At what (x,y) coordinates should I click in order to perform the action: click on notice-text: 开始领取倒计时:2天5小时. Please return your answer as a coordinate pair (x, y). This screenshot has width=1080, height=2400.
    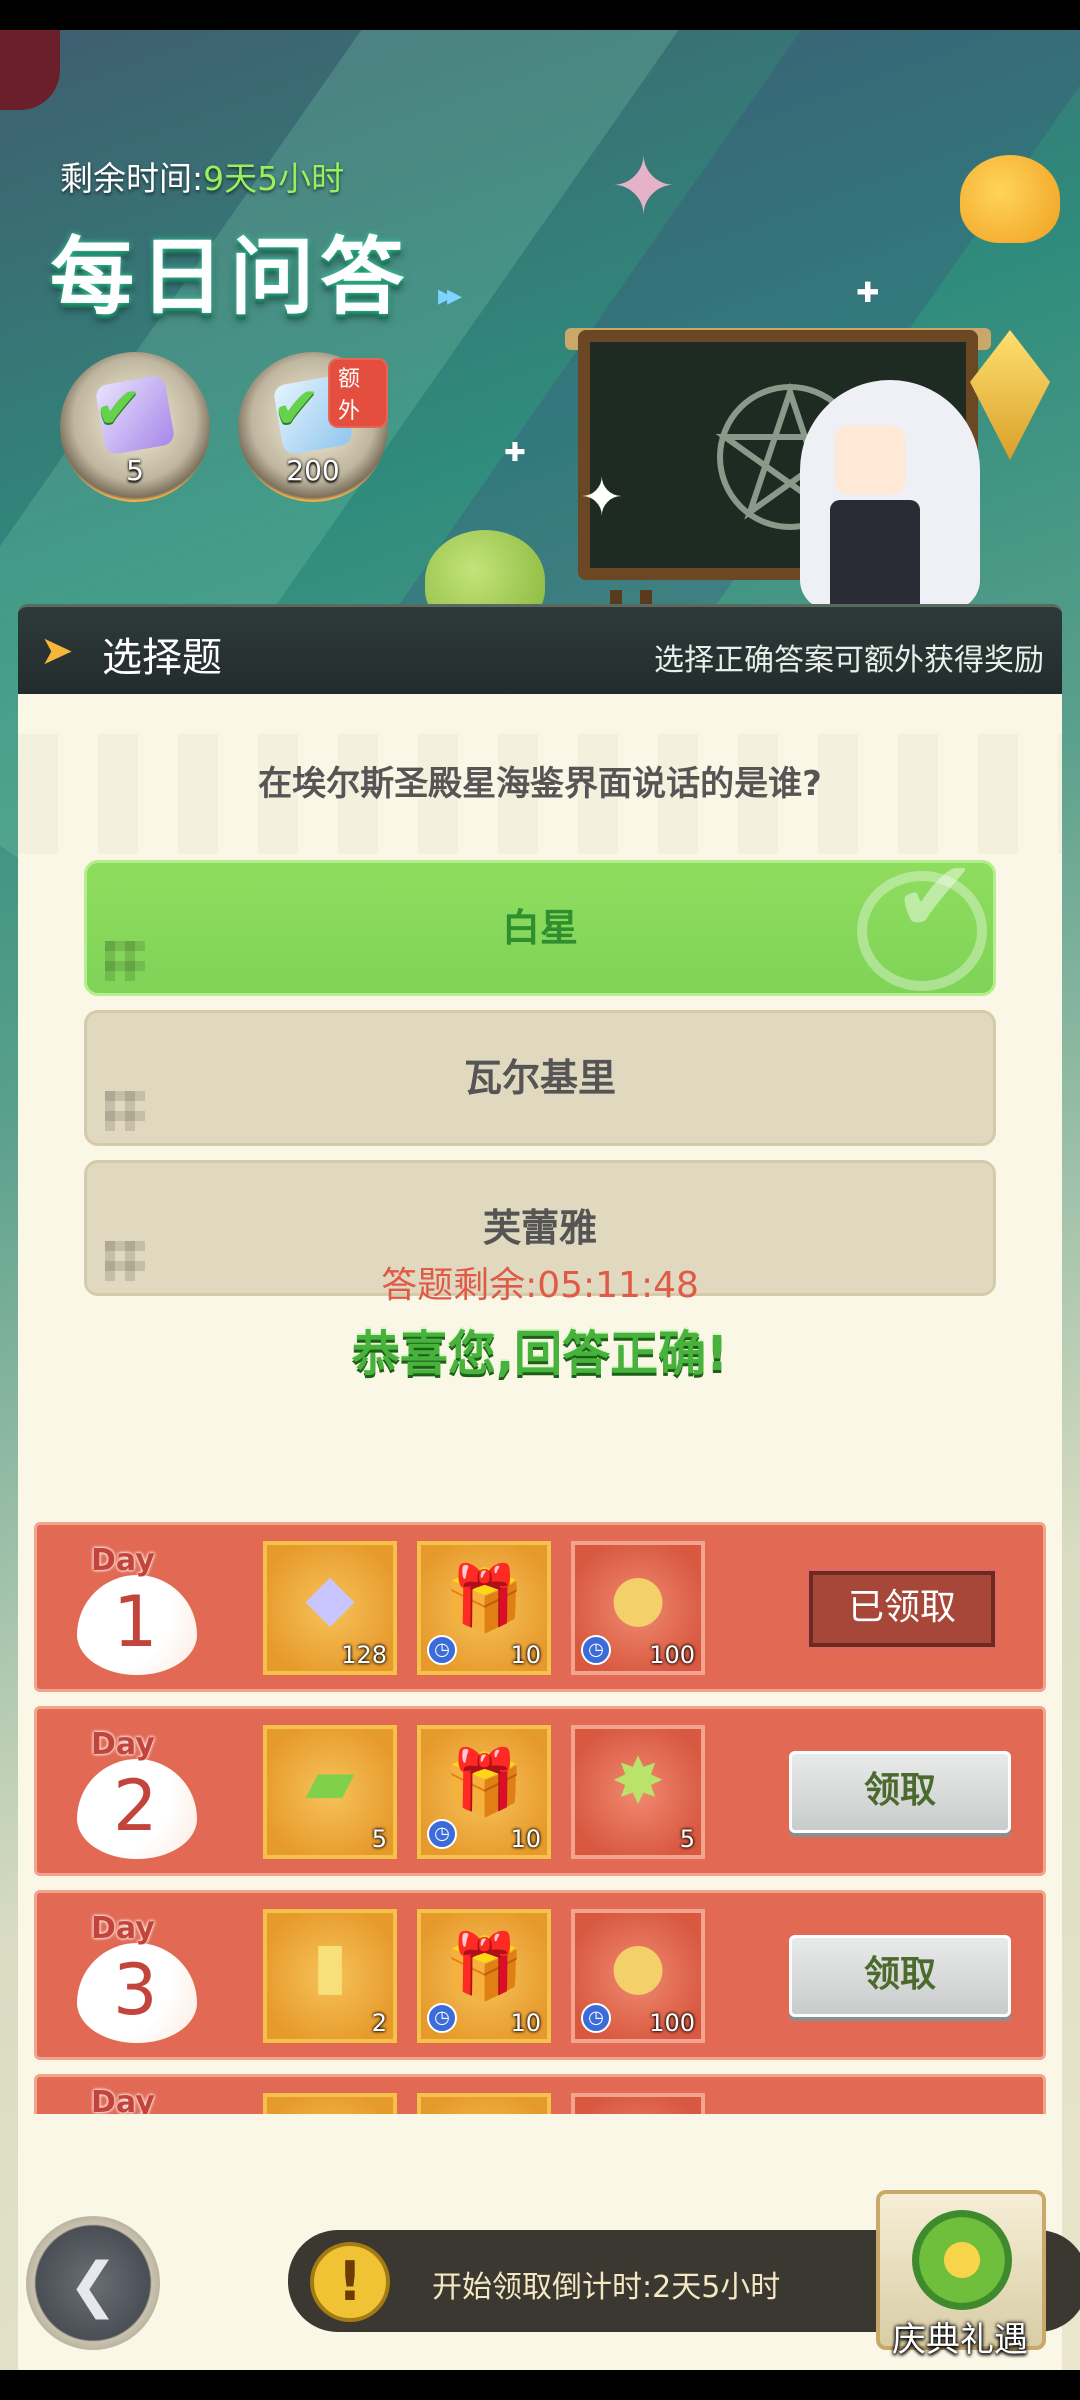
    Looking at the image, I should click on (606, 2287).